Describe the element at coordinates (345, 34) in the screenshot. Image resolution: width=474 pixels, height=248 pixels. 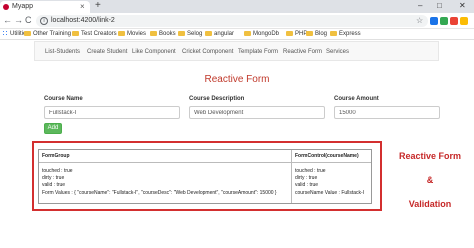
I see `bookmark-item: Express` at that location.